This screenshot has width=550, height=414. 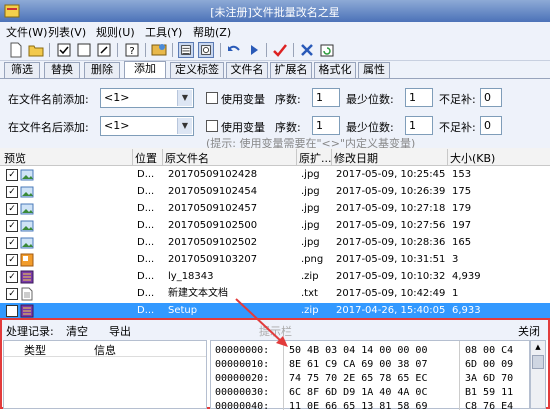 I want to click on menu-rules: 规则(U), so click(x=115, y=32).